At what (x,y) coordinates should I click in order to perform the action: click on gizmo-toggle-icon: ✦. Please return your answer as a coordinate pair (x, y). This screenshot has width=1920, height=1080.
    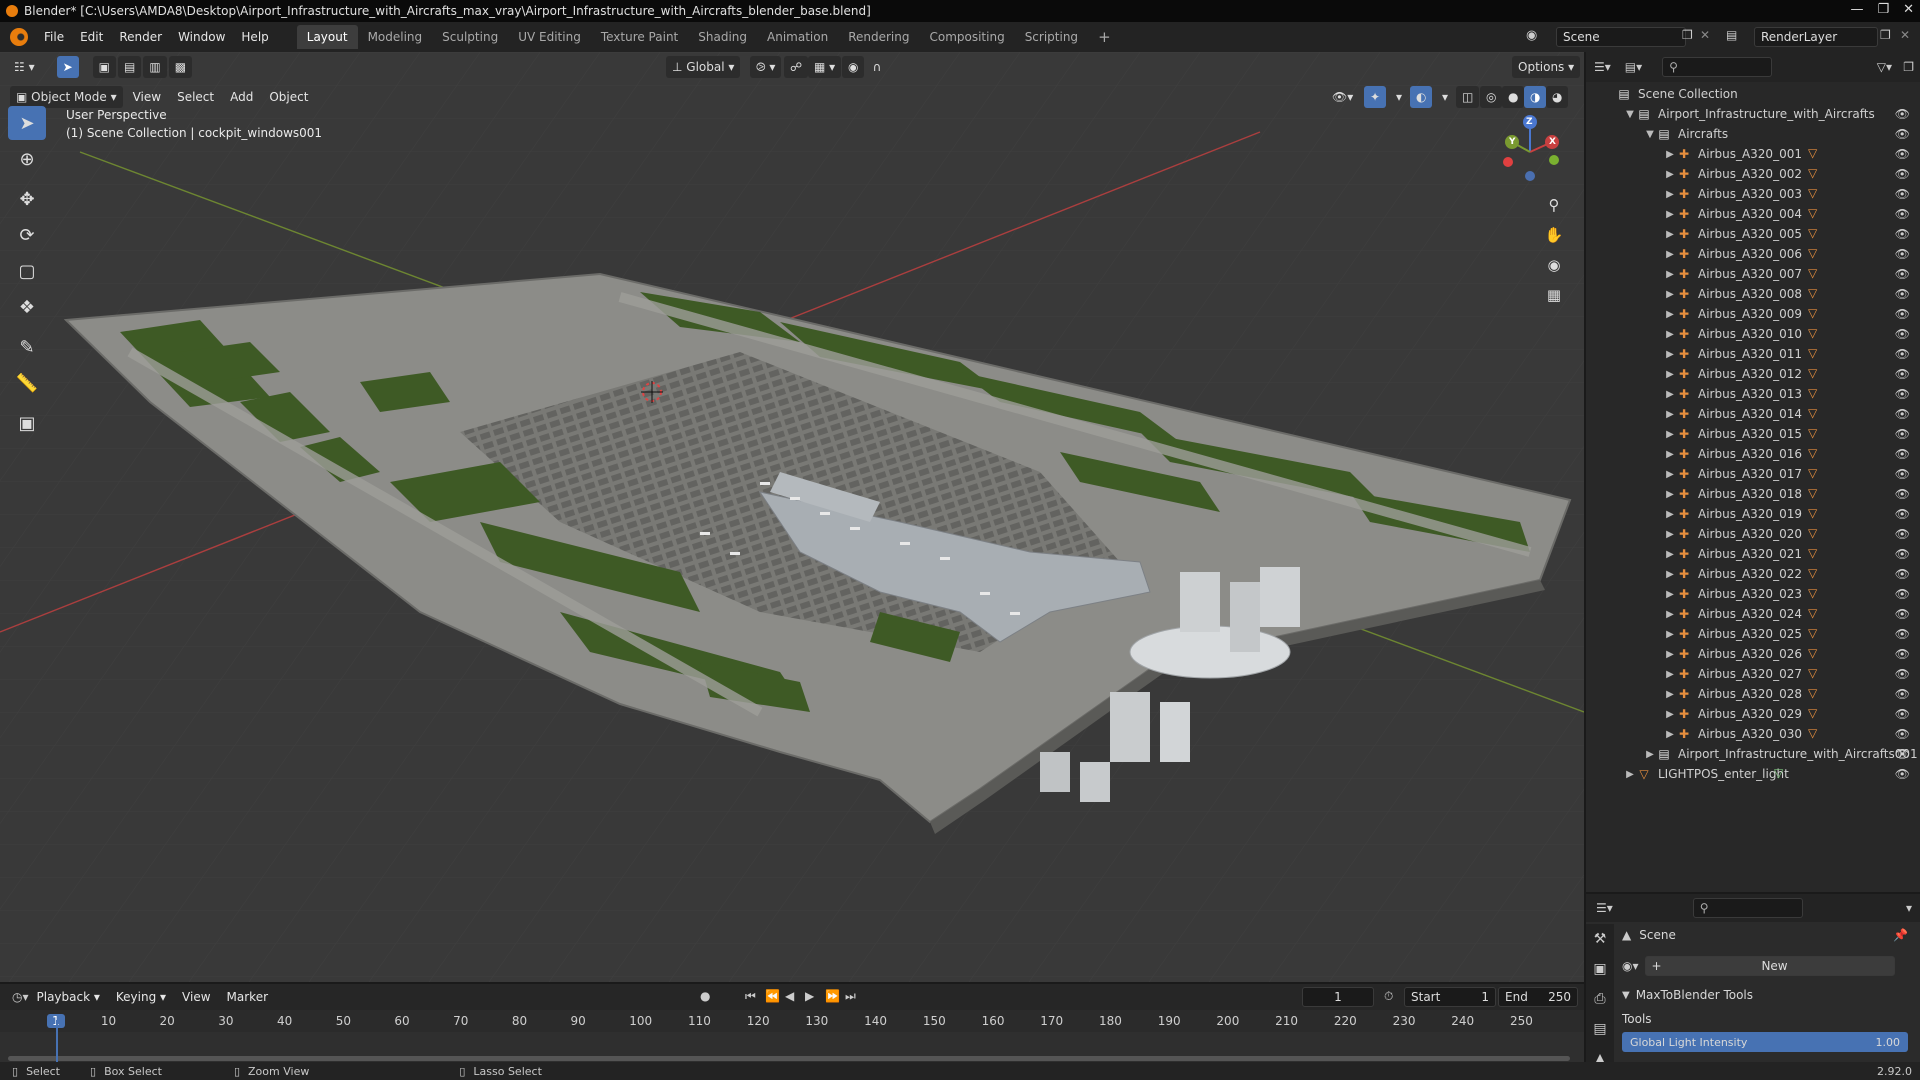
    Looking at the image, I should click on (1375, 97).